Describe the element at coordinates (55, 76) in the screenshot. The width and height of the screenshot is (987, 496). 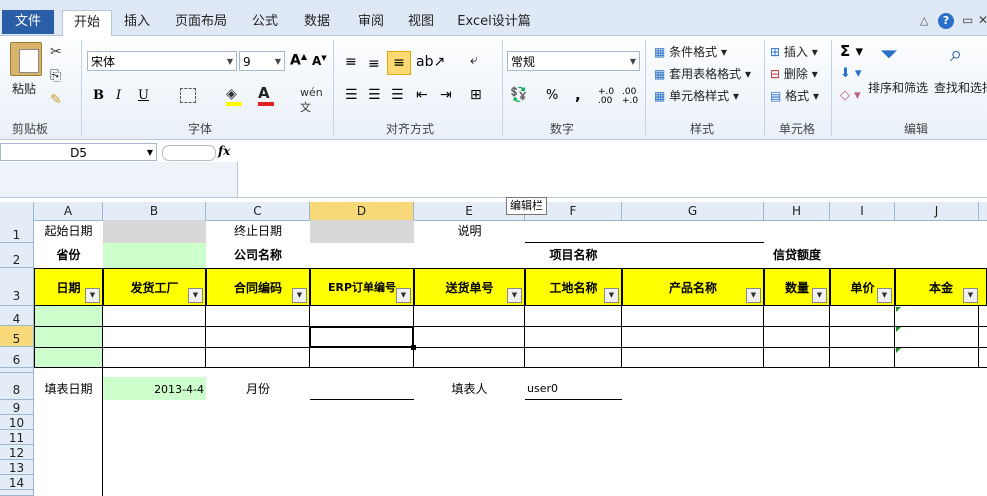
I see `copy-icon: ⎘` at that location.